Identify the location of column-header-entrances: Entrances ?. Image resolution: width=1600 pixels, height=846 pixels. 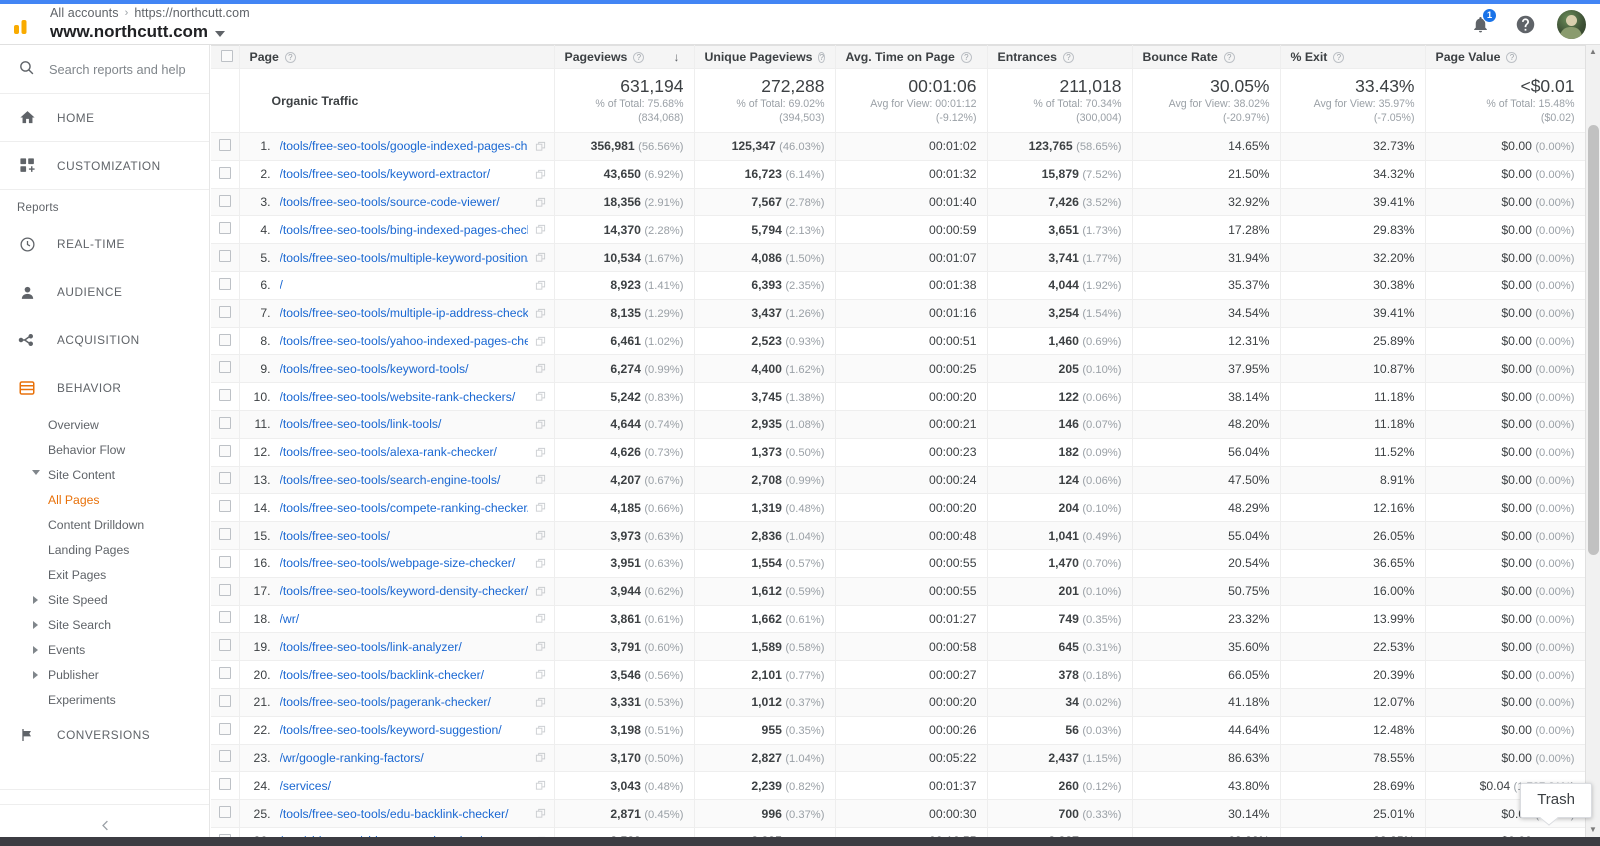
(1060, 57).